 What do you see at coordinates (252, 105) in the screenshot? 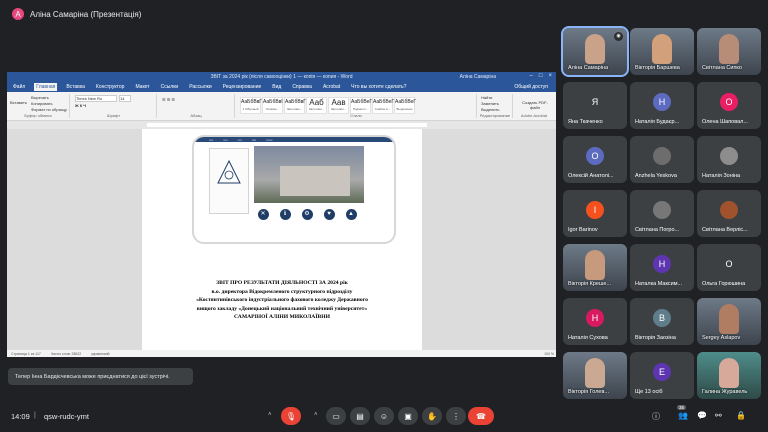
I see `style-normal: АаБбВвГг 1 Обычный` at bounding box center [252, 105].